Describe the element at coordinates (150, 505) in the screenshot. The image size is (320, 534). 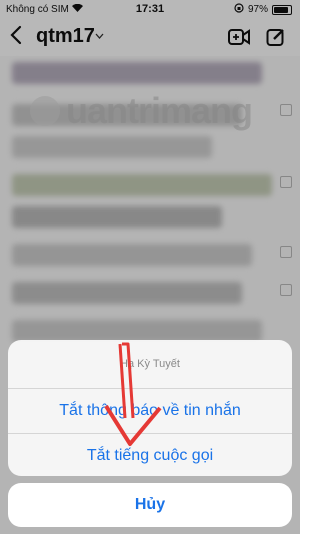
I see `cancel-button: Hủy` at that location.